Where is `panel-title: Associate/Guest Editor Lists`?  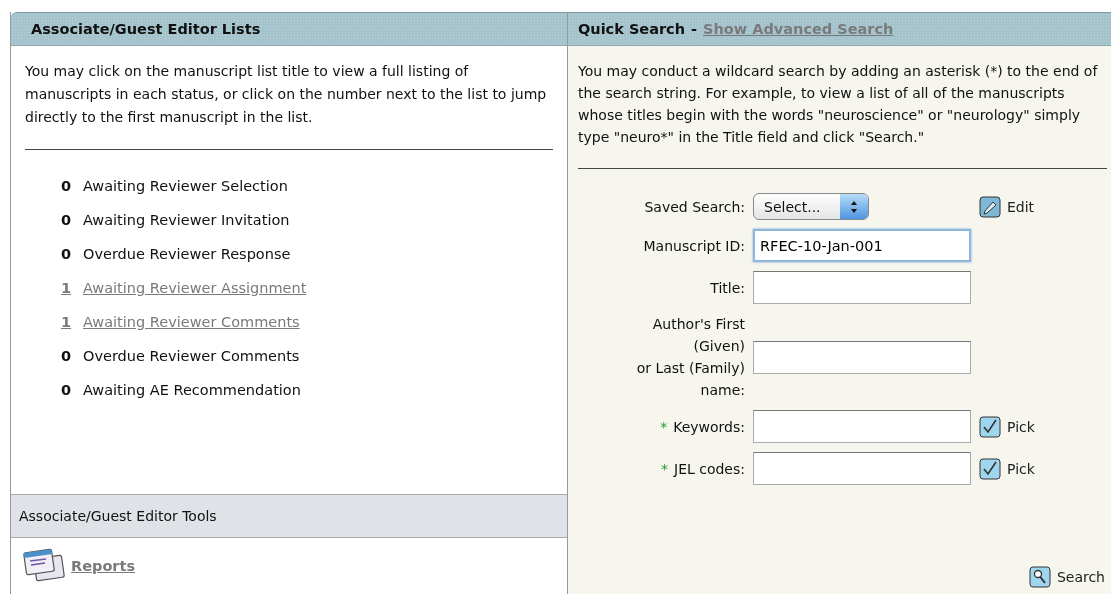 panel-title: Associate/Guest Editor Lists is located at coordinates (146, 29).